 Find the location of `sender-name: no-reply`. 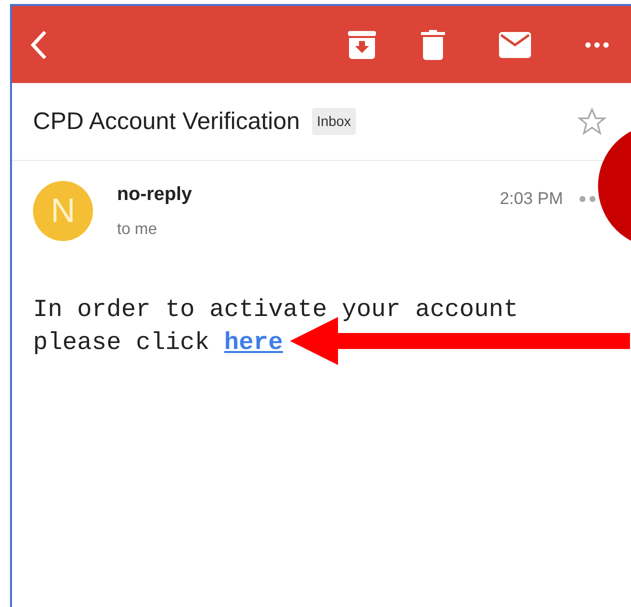

sender-name: no-reply is located at coordinates (154, 195).